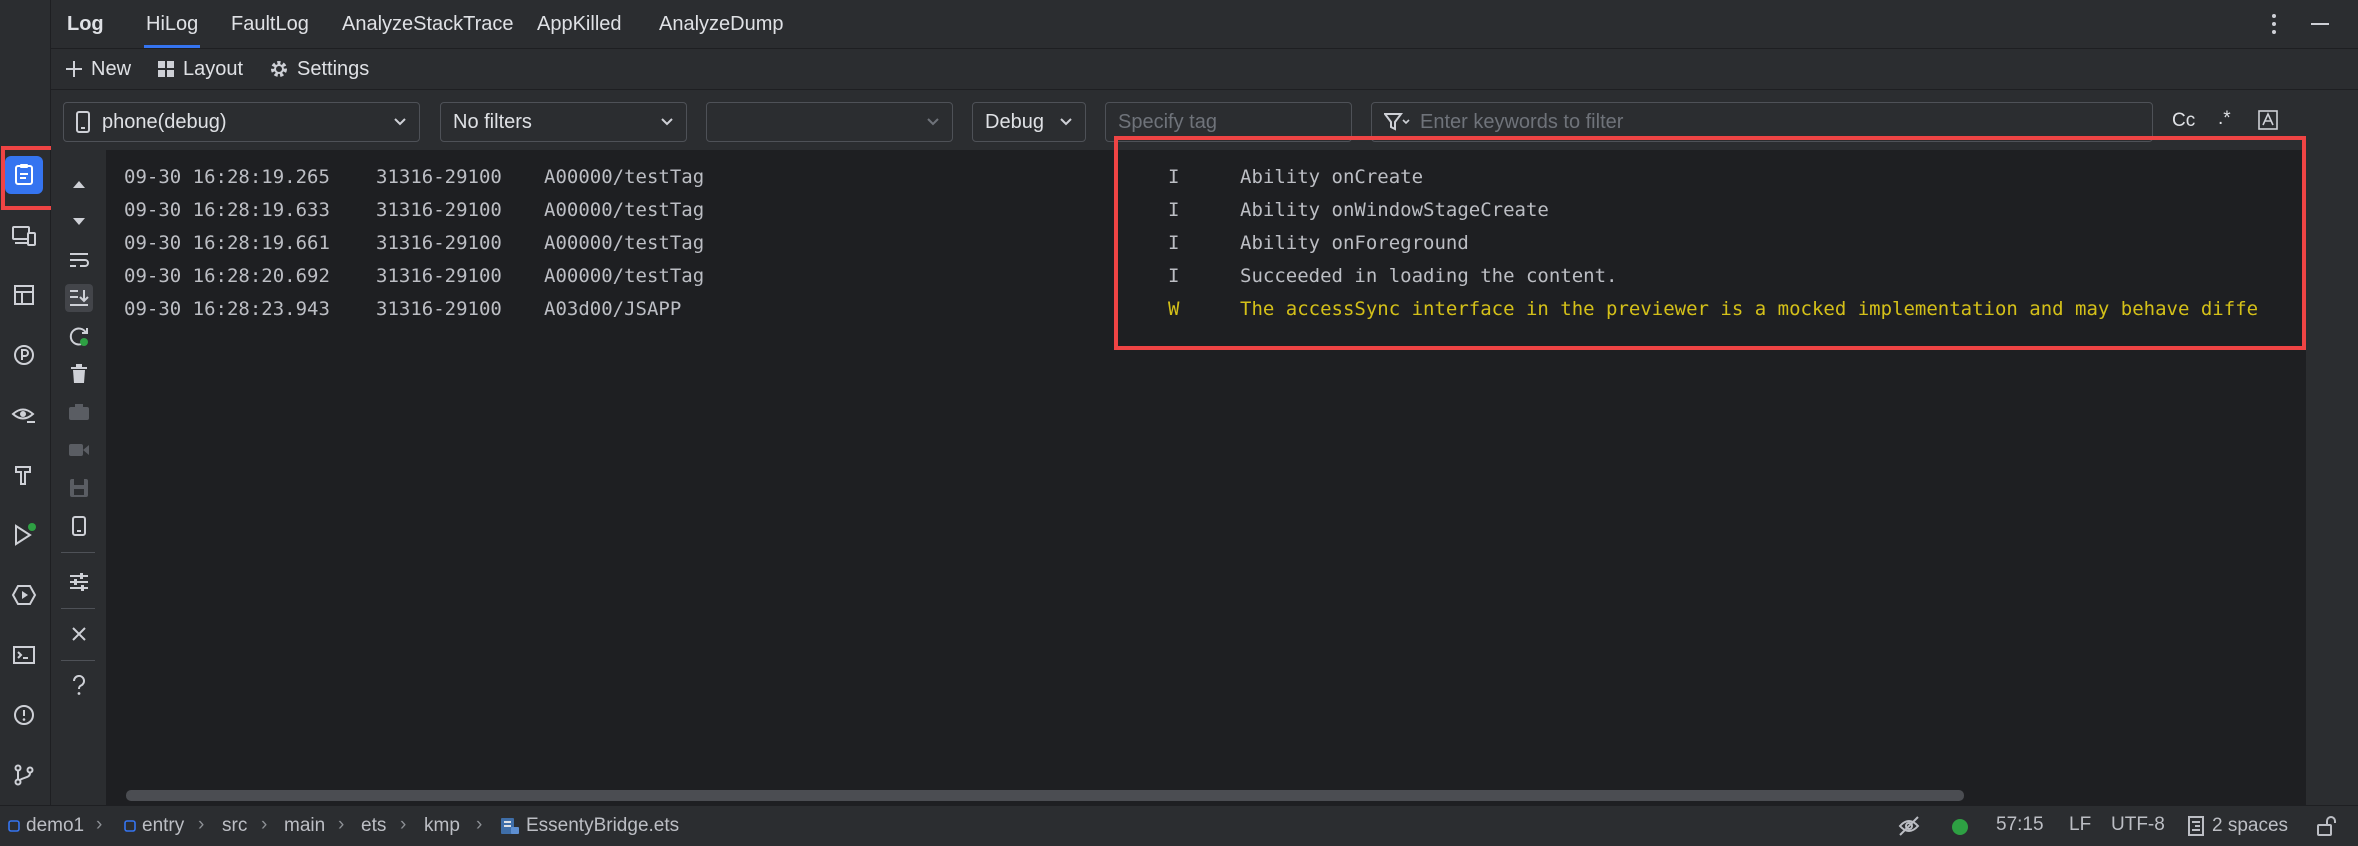 Image resolution: width=2358 pixels, height=846 pixels. I want to click on keyword-placeholder: Enter keywords to filter, so click(1522, 121).